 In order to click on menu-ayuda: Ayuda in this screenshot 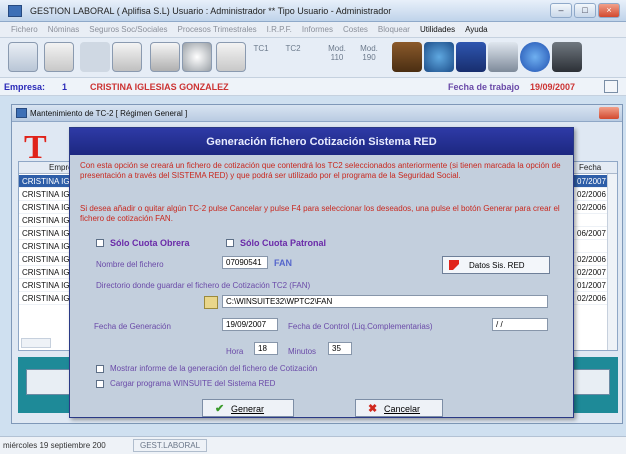, I will do `click(476, 29)`.